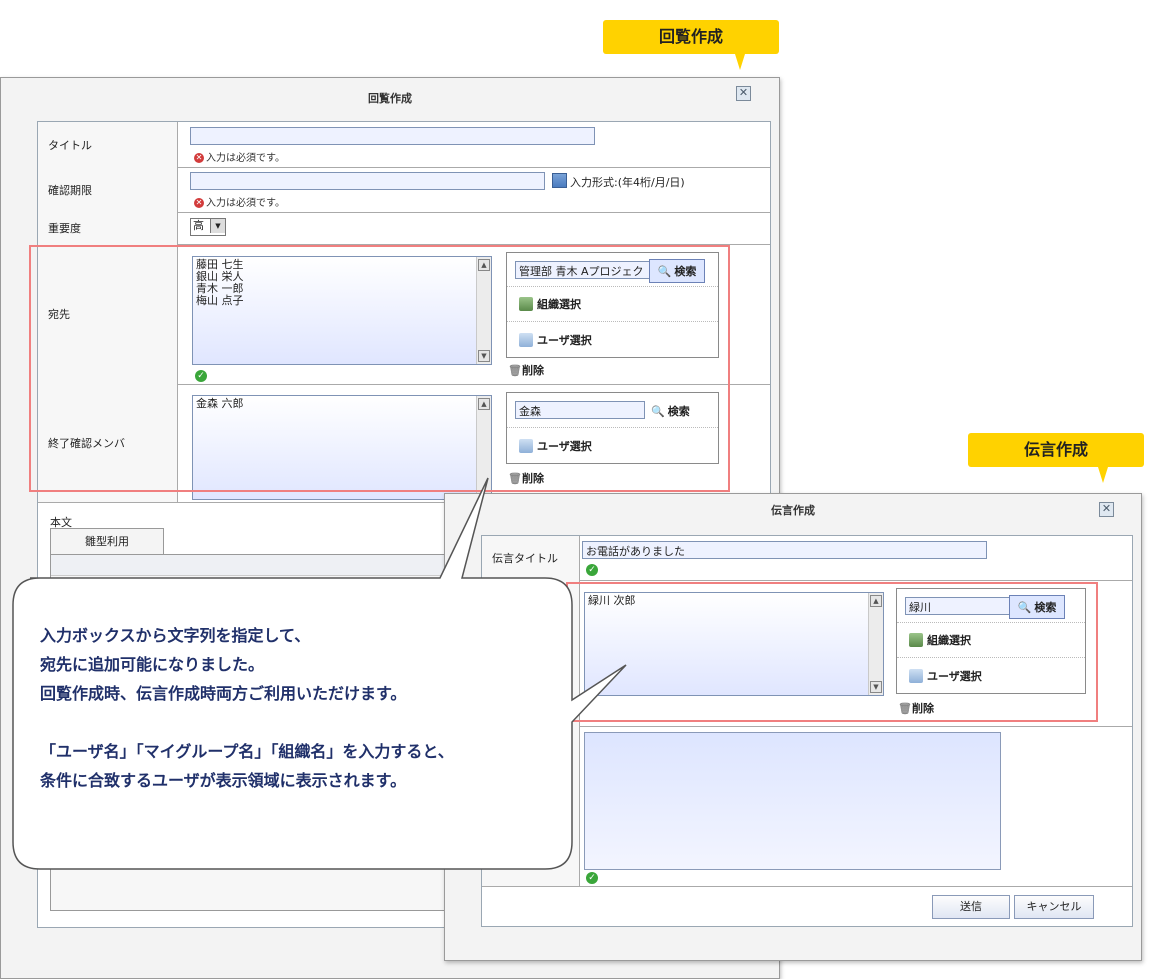  I want to click on callout-line: 回覧作成時、伝言作成時両方ご利用いただけます。, so click(223, 693).